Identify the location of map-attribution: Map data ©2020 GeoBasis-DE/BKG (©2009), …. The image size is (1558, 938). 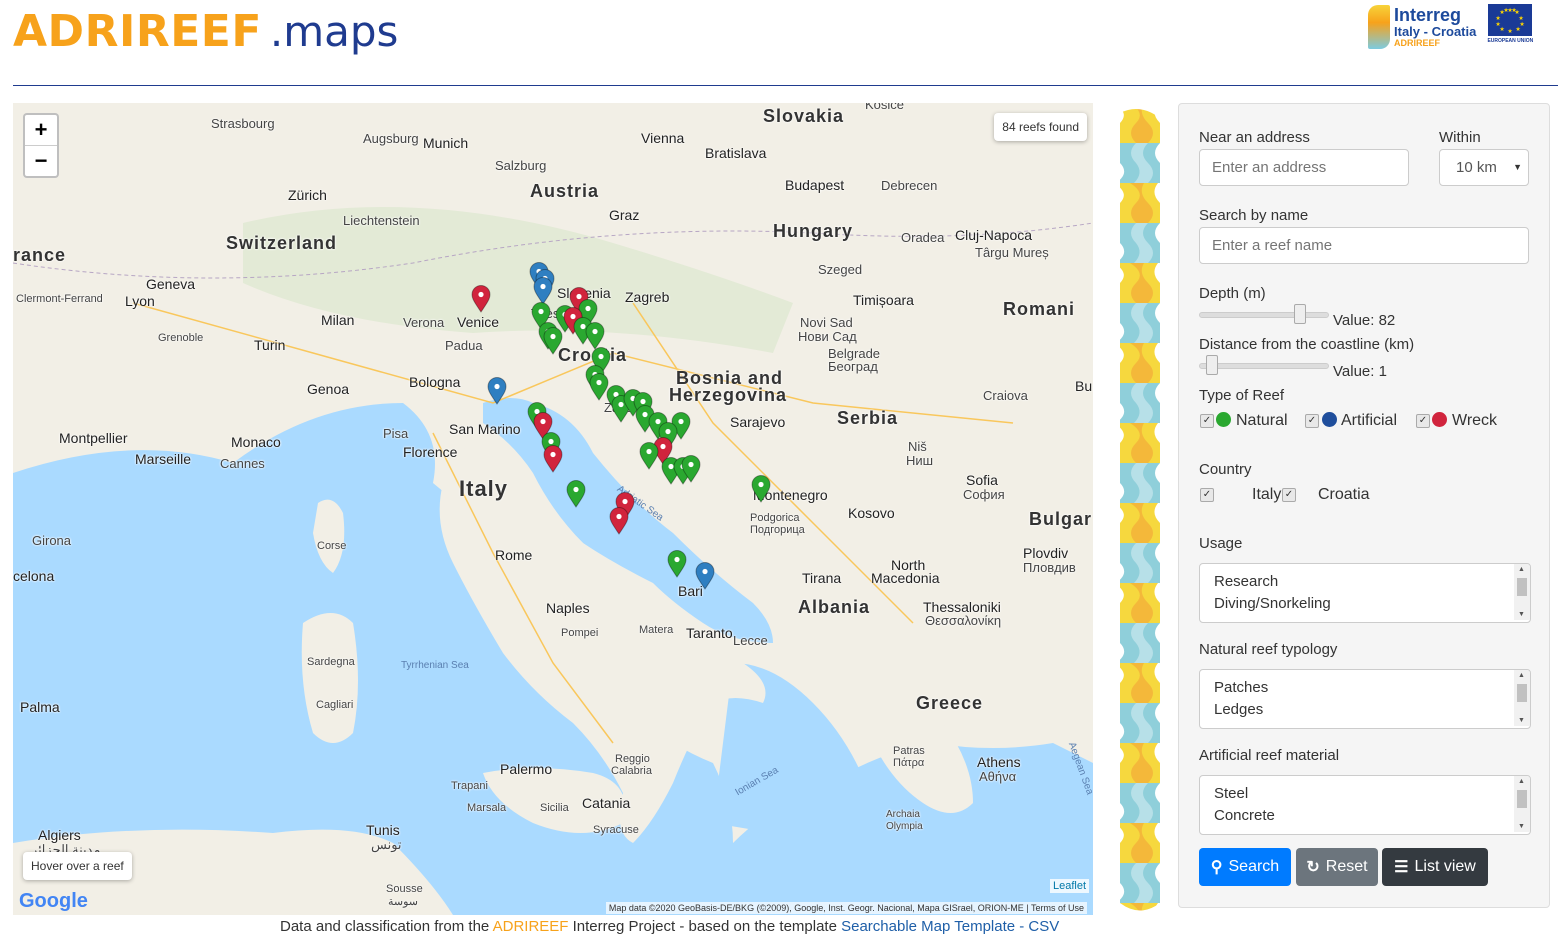
(846, 908).